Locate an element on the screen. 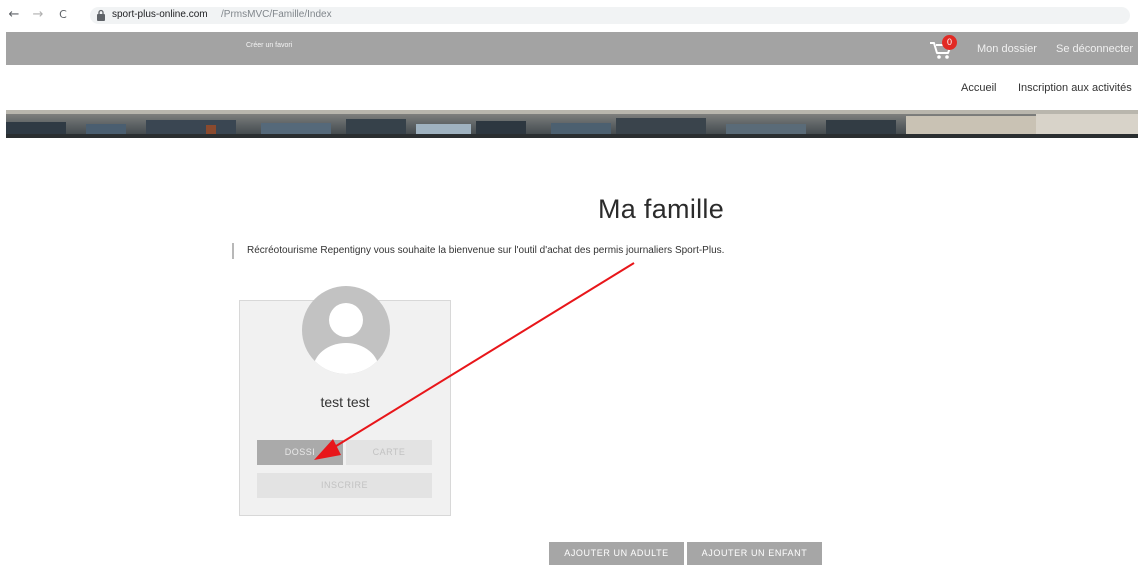  reload-icon: C is located at coordinates (63, 15).